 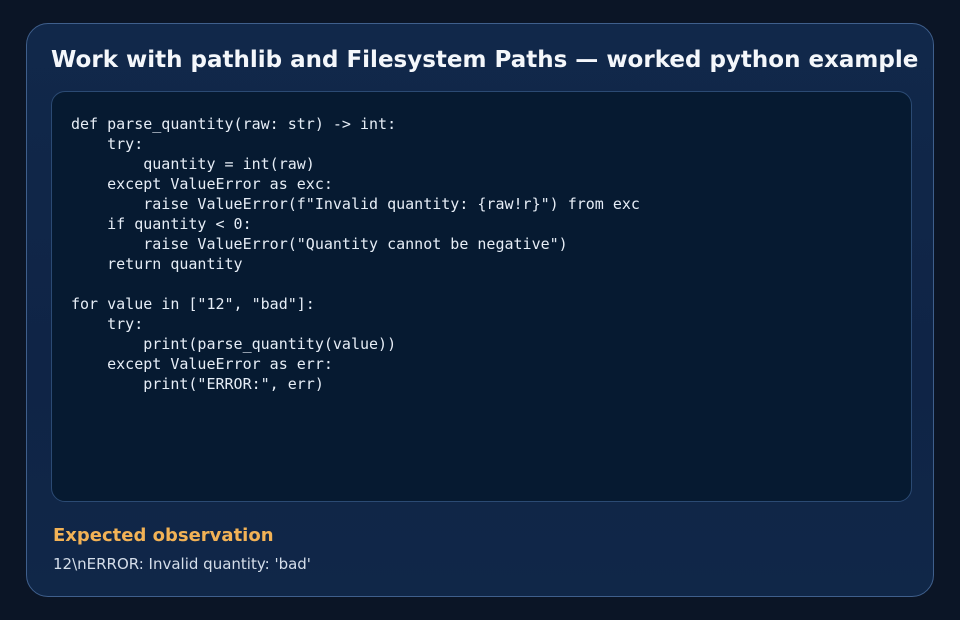 I want to click on observation-text: 12\nERROR: Invalid quantity: 'bad', so click(x=182, y=564).